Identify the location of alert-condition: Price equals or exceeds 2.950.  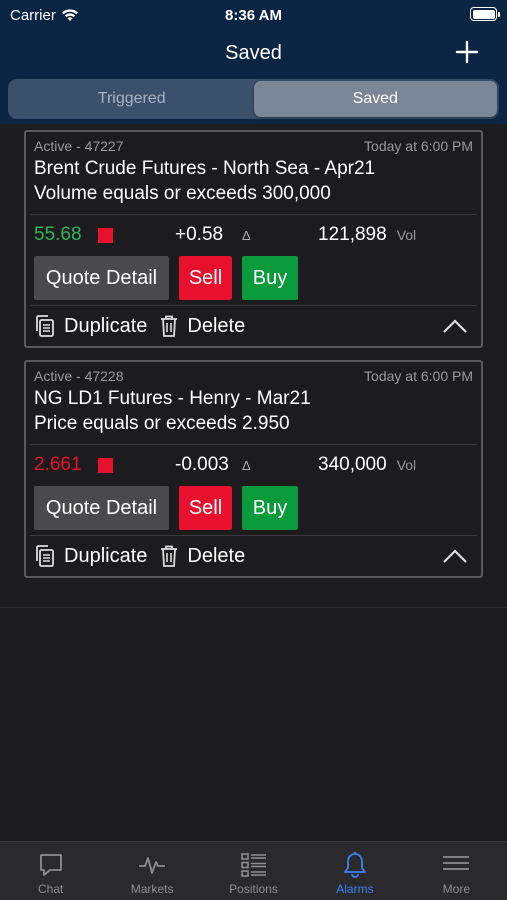
(162, 423).